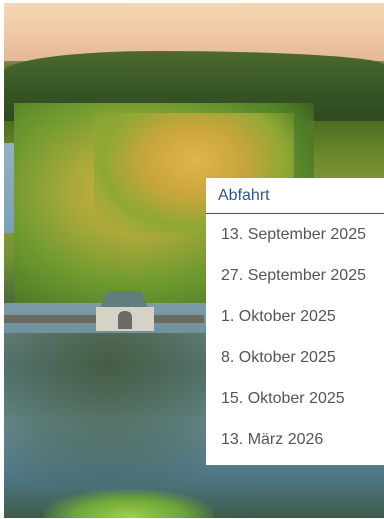 This screenshot has width=384, height=519. What do you see at coordinates (129, 503) in the screenshot?
I see `foreground-shrub` at bounding box center [129, 503].